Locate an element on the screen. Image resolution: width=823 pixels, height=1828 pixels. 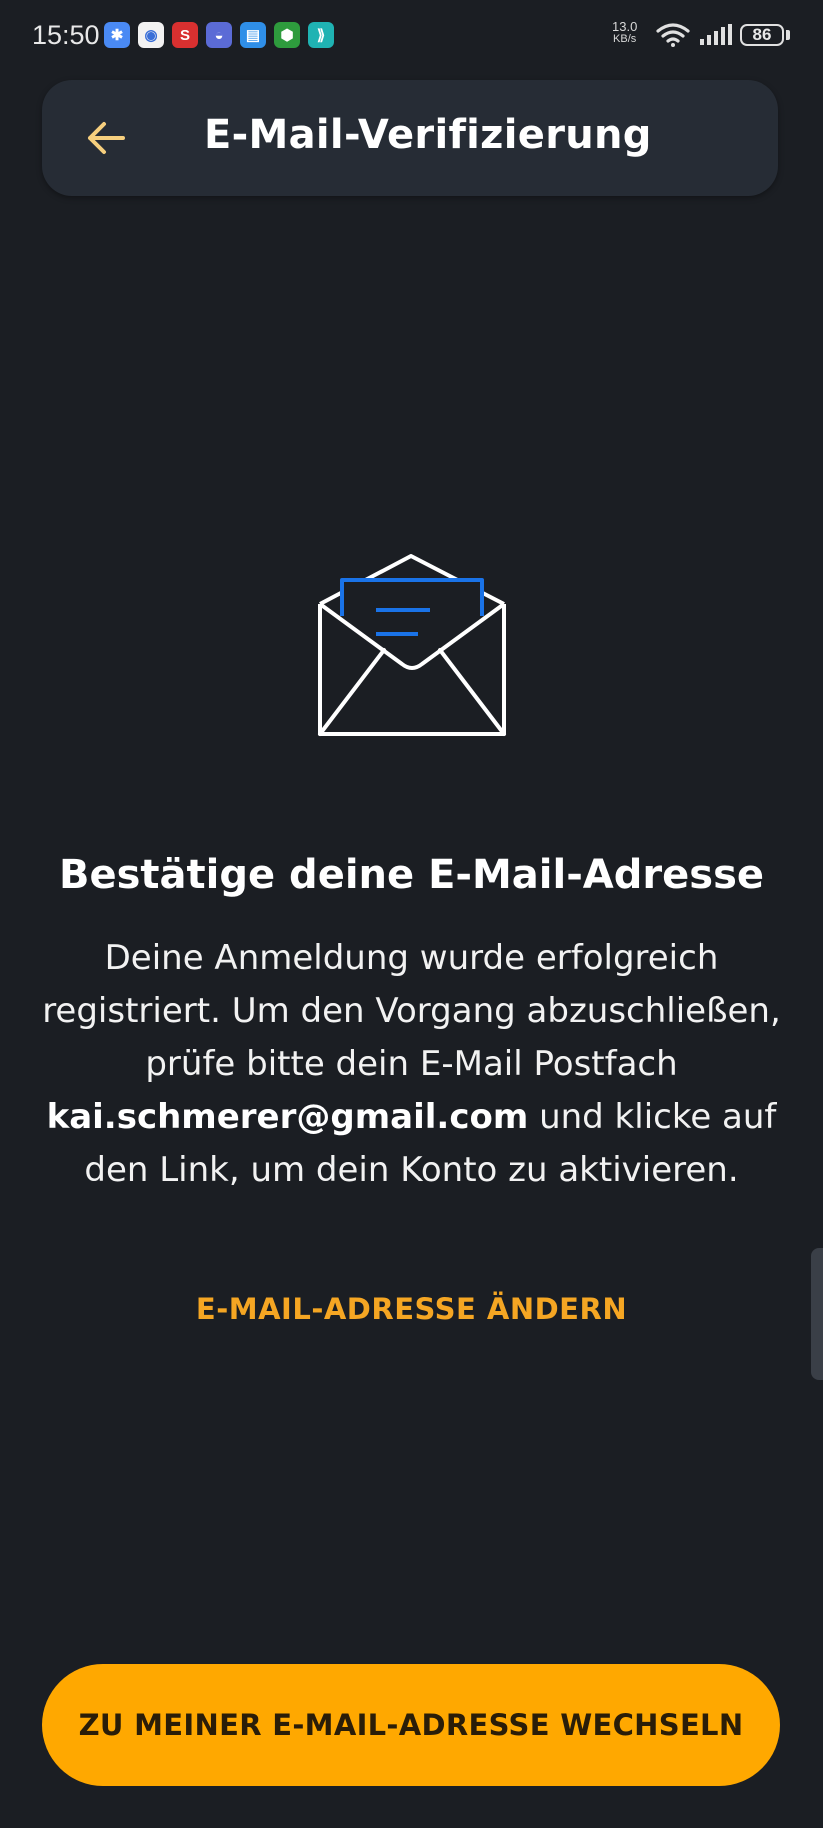
bubble-app-icon: ◉ is located at coordinates (151, 35).